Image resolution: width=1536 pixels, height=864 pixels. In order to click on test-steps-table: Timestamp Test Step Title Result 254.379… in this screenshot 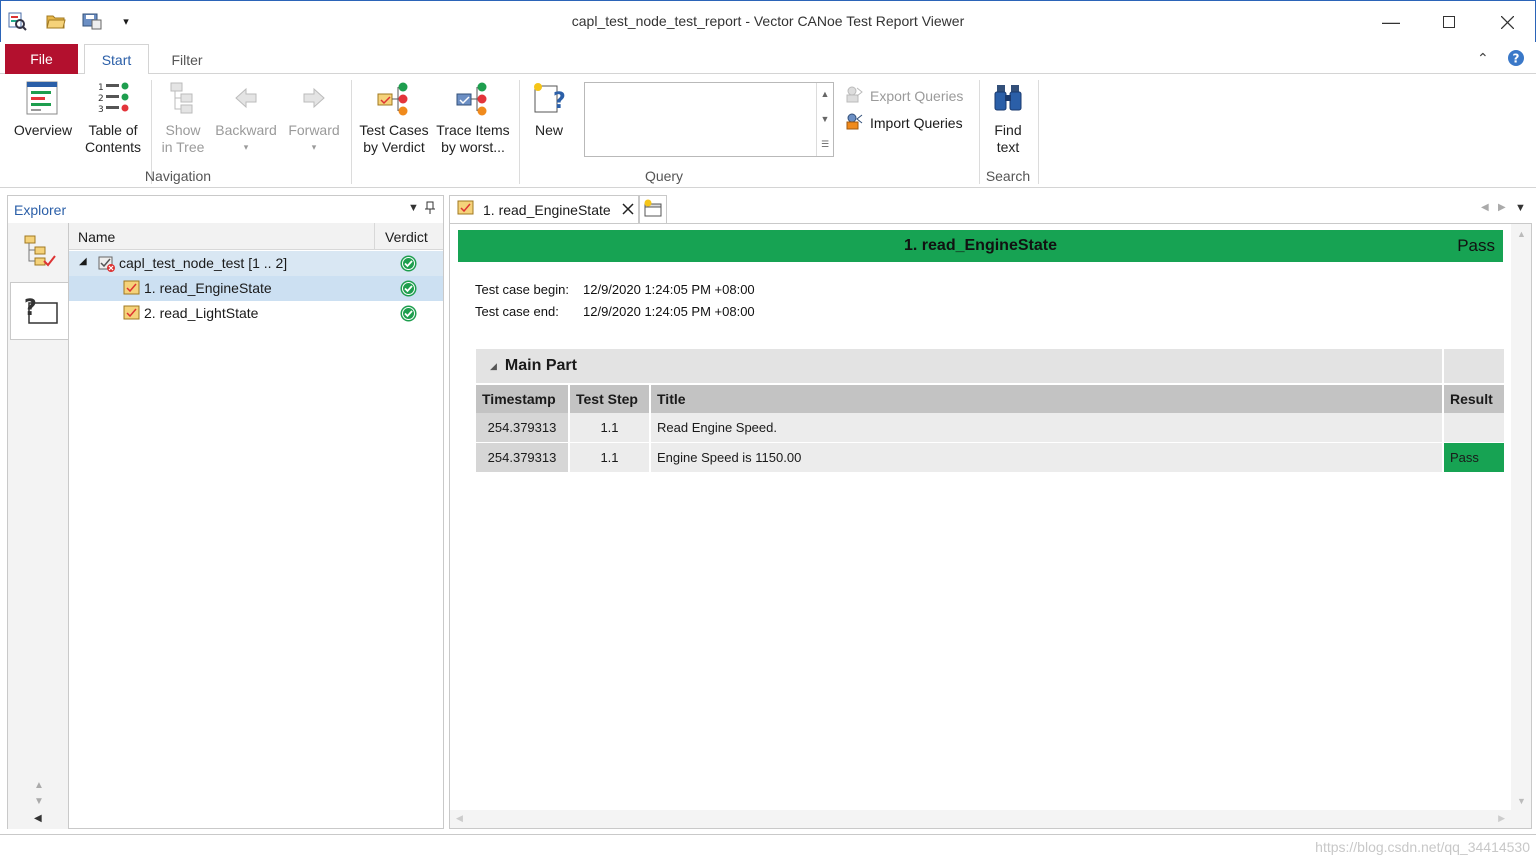, I will do `click(990, 428)`.